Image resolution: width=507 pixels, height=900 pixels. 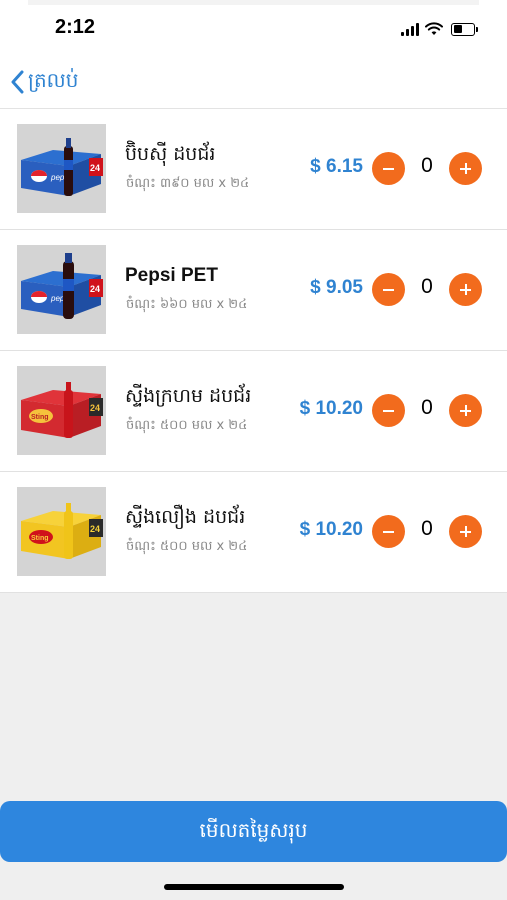 I want to click on back-button: ត្រលប់, so click(x=44, y=82).